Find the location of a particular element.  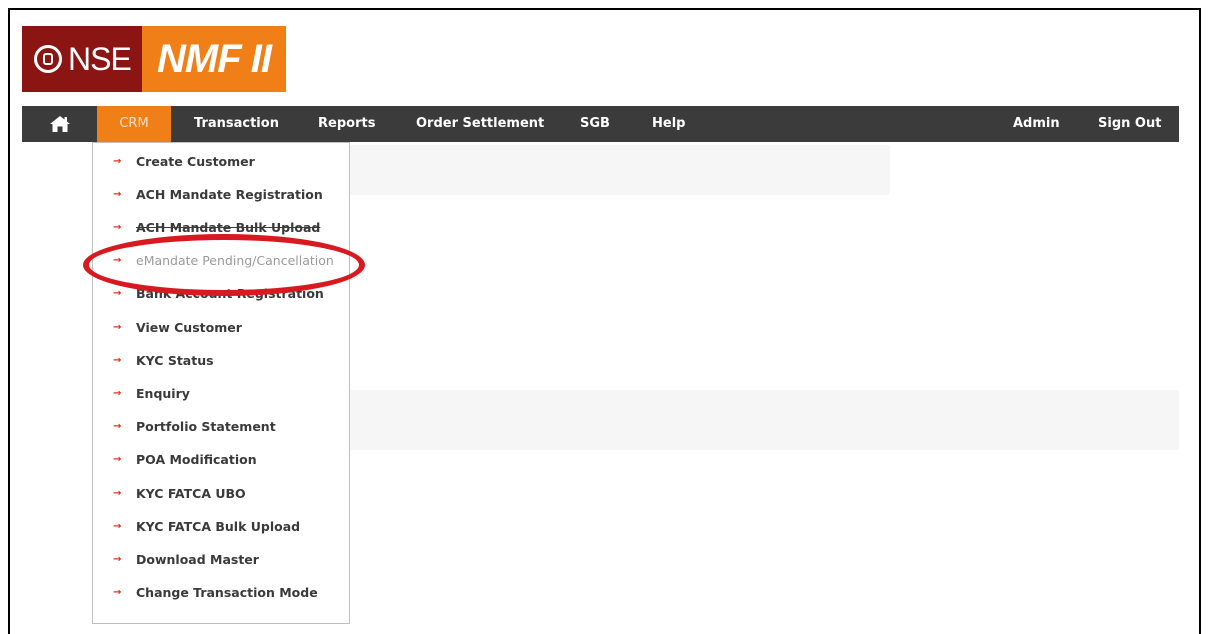

nav-transaction: Transaction is located at coordinates (236, 124).